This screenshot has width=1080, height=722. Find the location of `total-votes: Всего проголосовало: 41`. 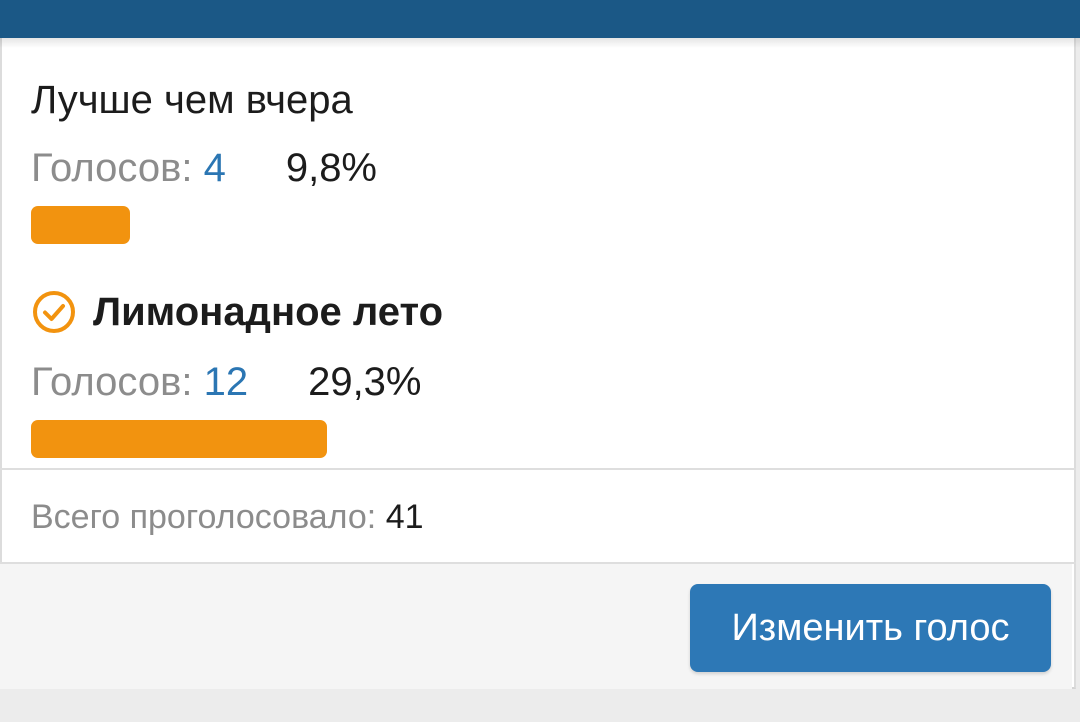

total-votes: Всего проголосовало: 41 is located at coordinates (227, 517).